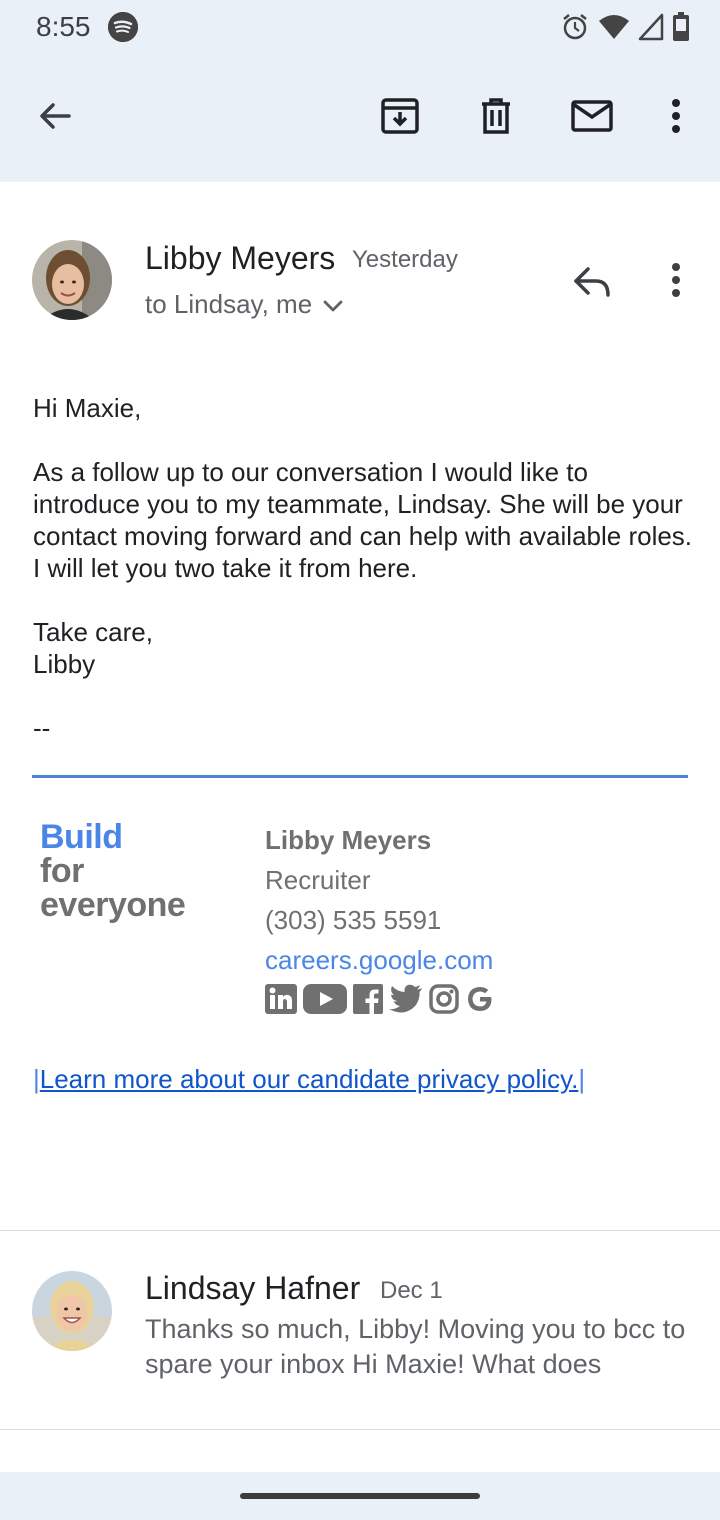  What do you see at coordinates (325, 1001) in the screenshot?
I see `youtube-icon` at bounding box center [325, 1001].